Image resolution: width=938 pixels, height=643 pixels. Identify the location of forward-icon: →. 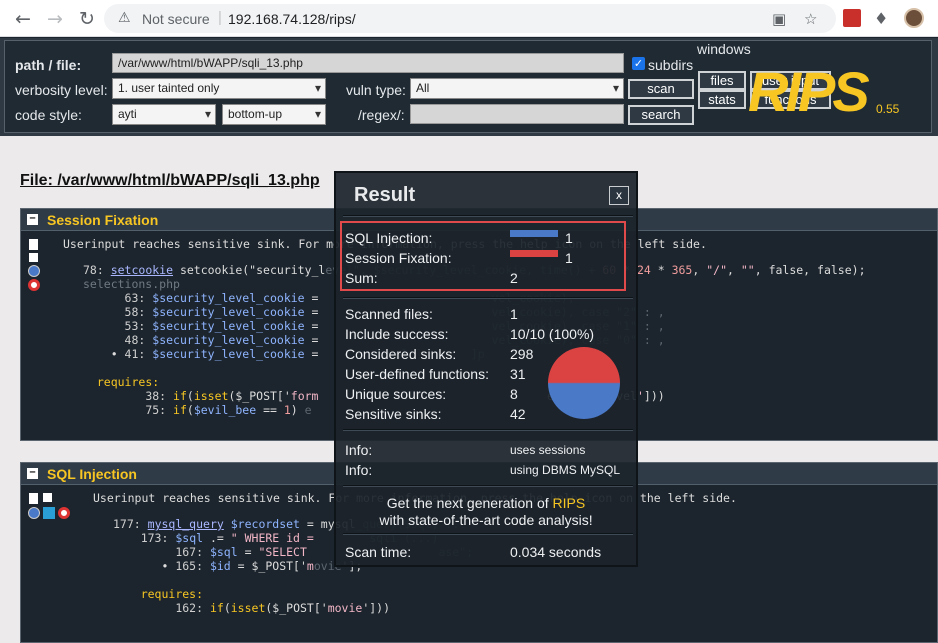
(55, 19).